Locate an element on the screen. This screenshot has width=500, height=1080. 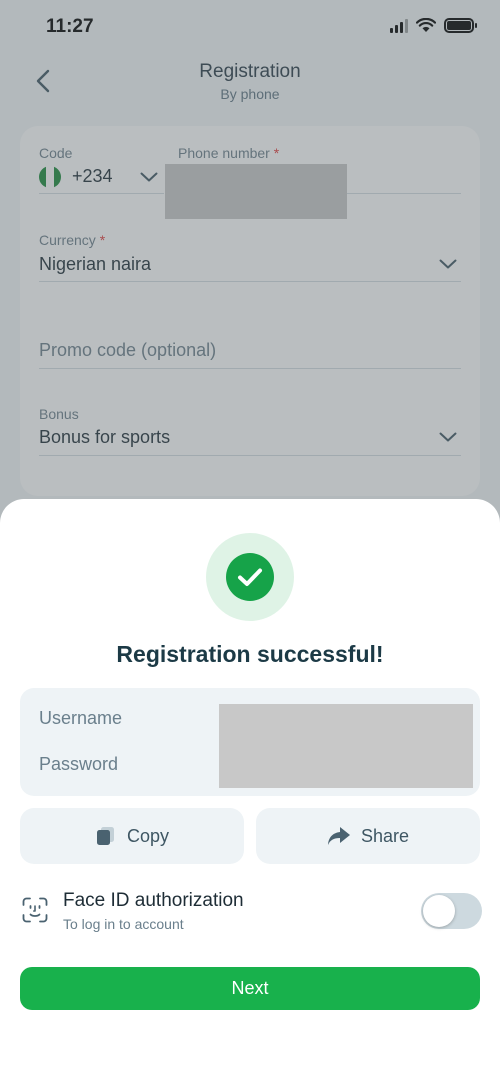
next-button: Next is located at coordinates (250, 988).